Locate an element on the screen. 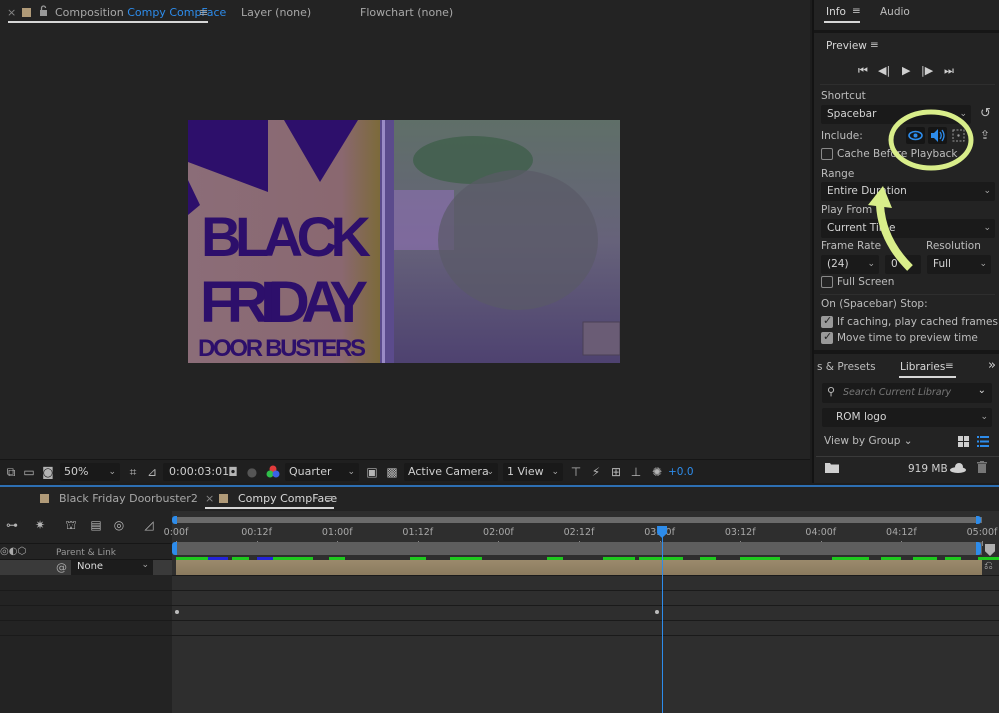 This screenshot has width=999, height=713. annotation-overlay is located at coordinates (921, 190).